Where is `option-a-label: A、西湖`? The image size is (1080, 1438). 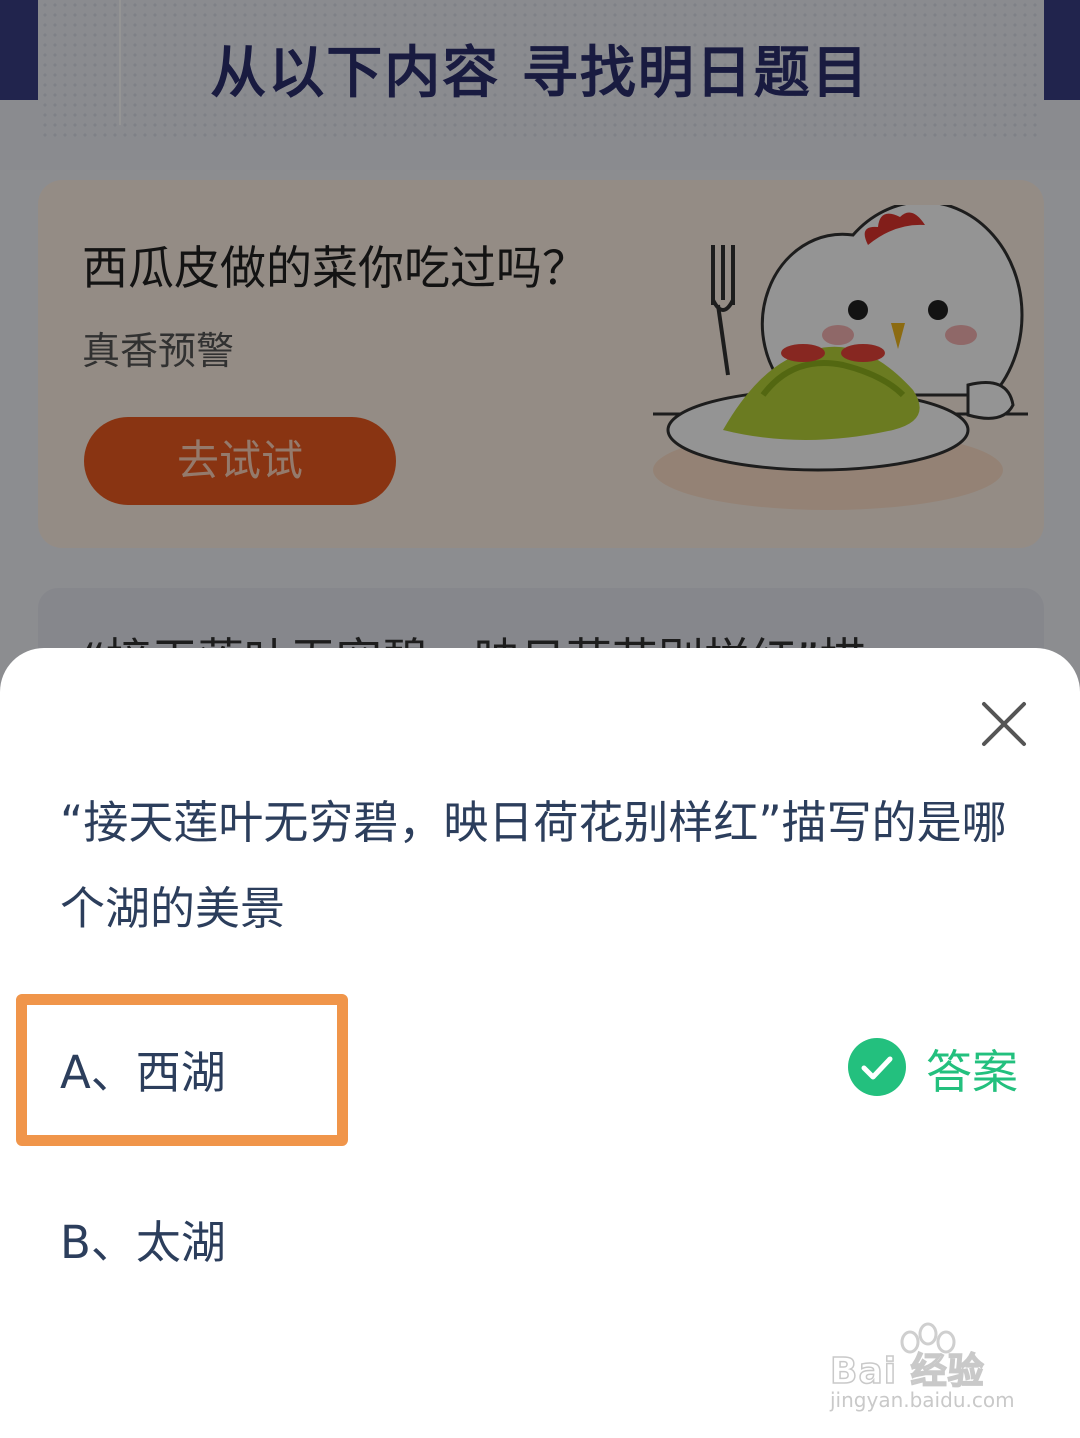 option-a-label: A、西湖 is located at coordinates (143, 1072).